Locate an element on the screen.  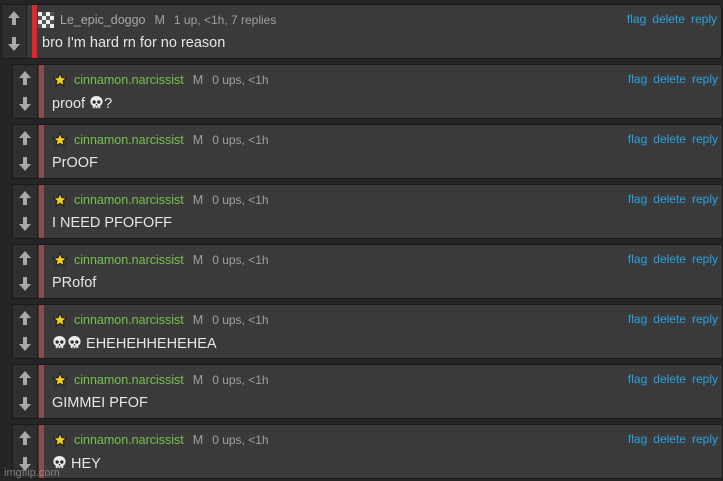
comment-text-pre: PRofof is located at coordinates (74, 283).